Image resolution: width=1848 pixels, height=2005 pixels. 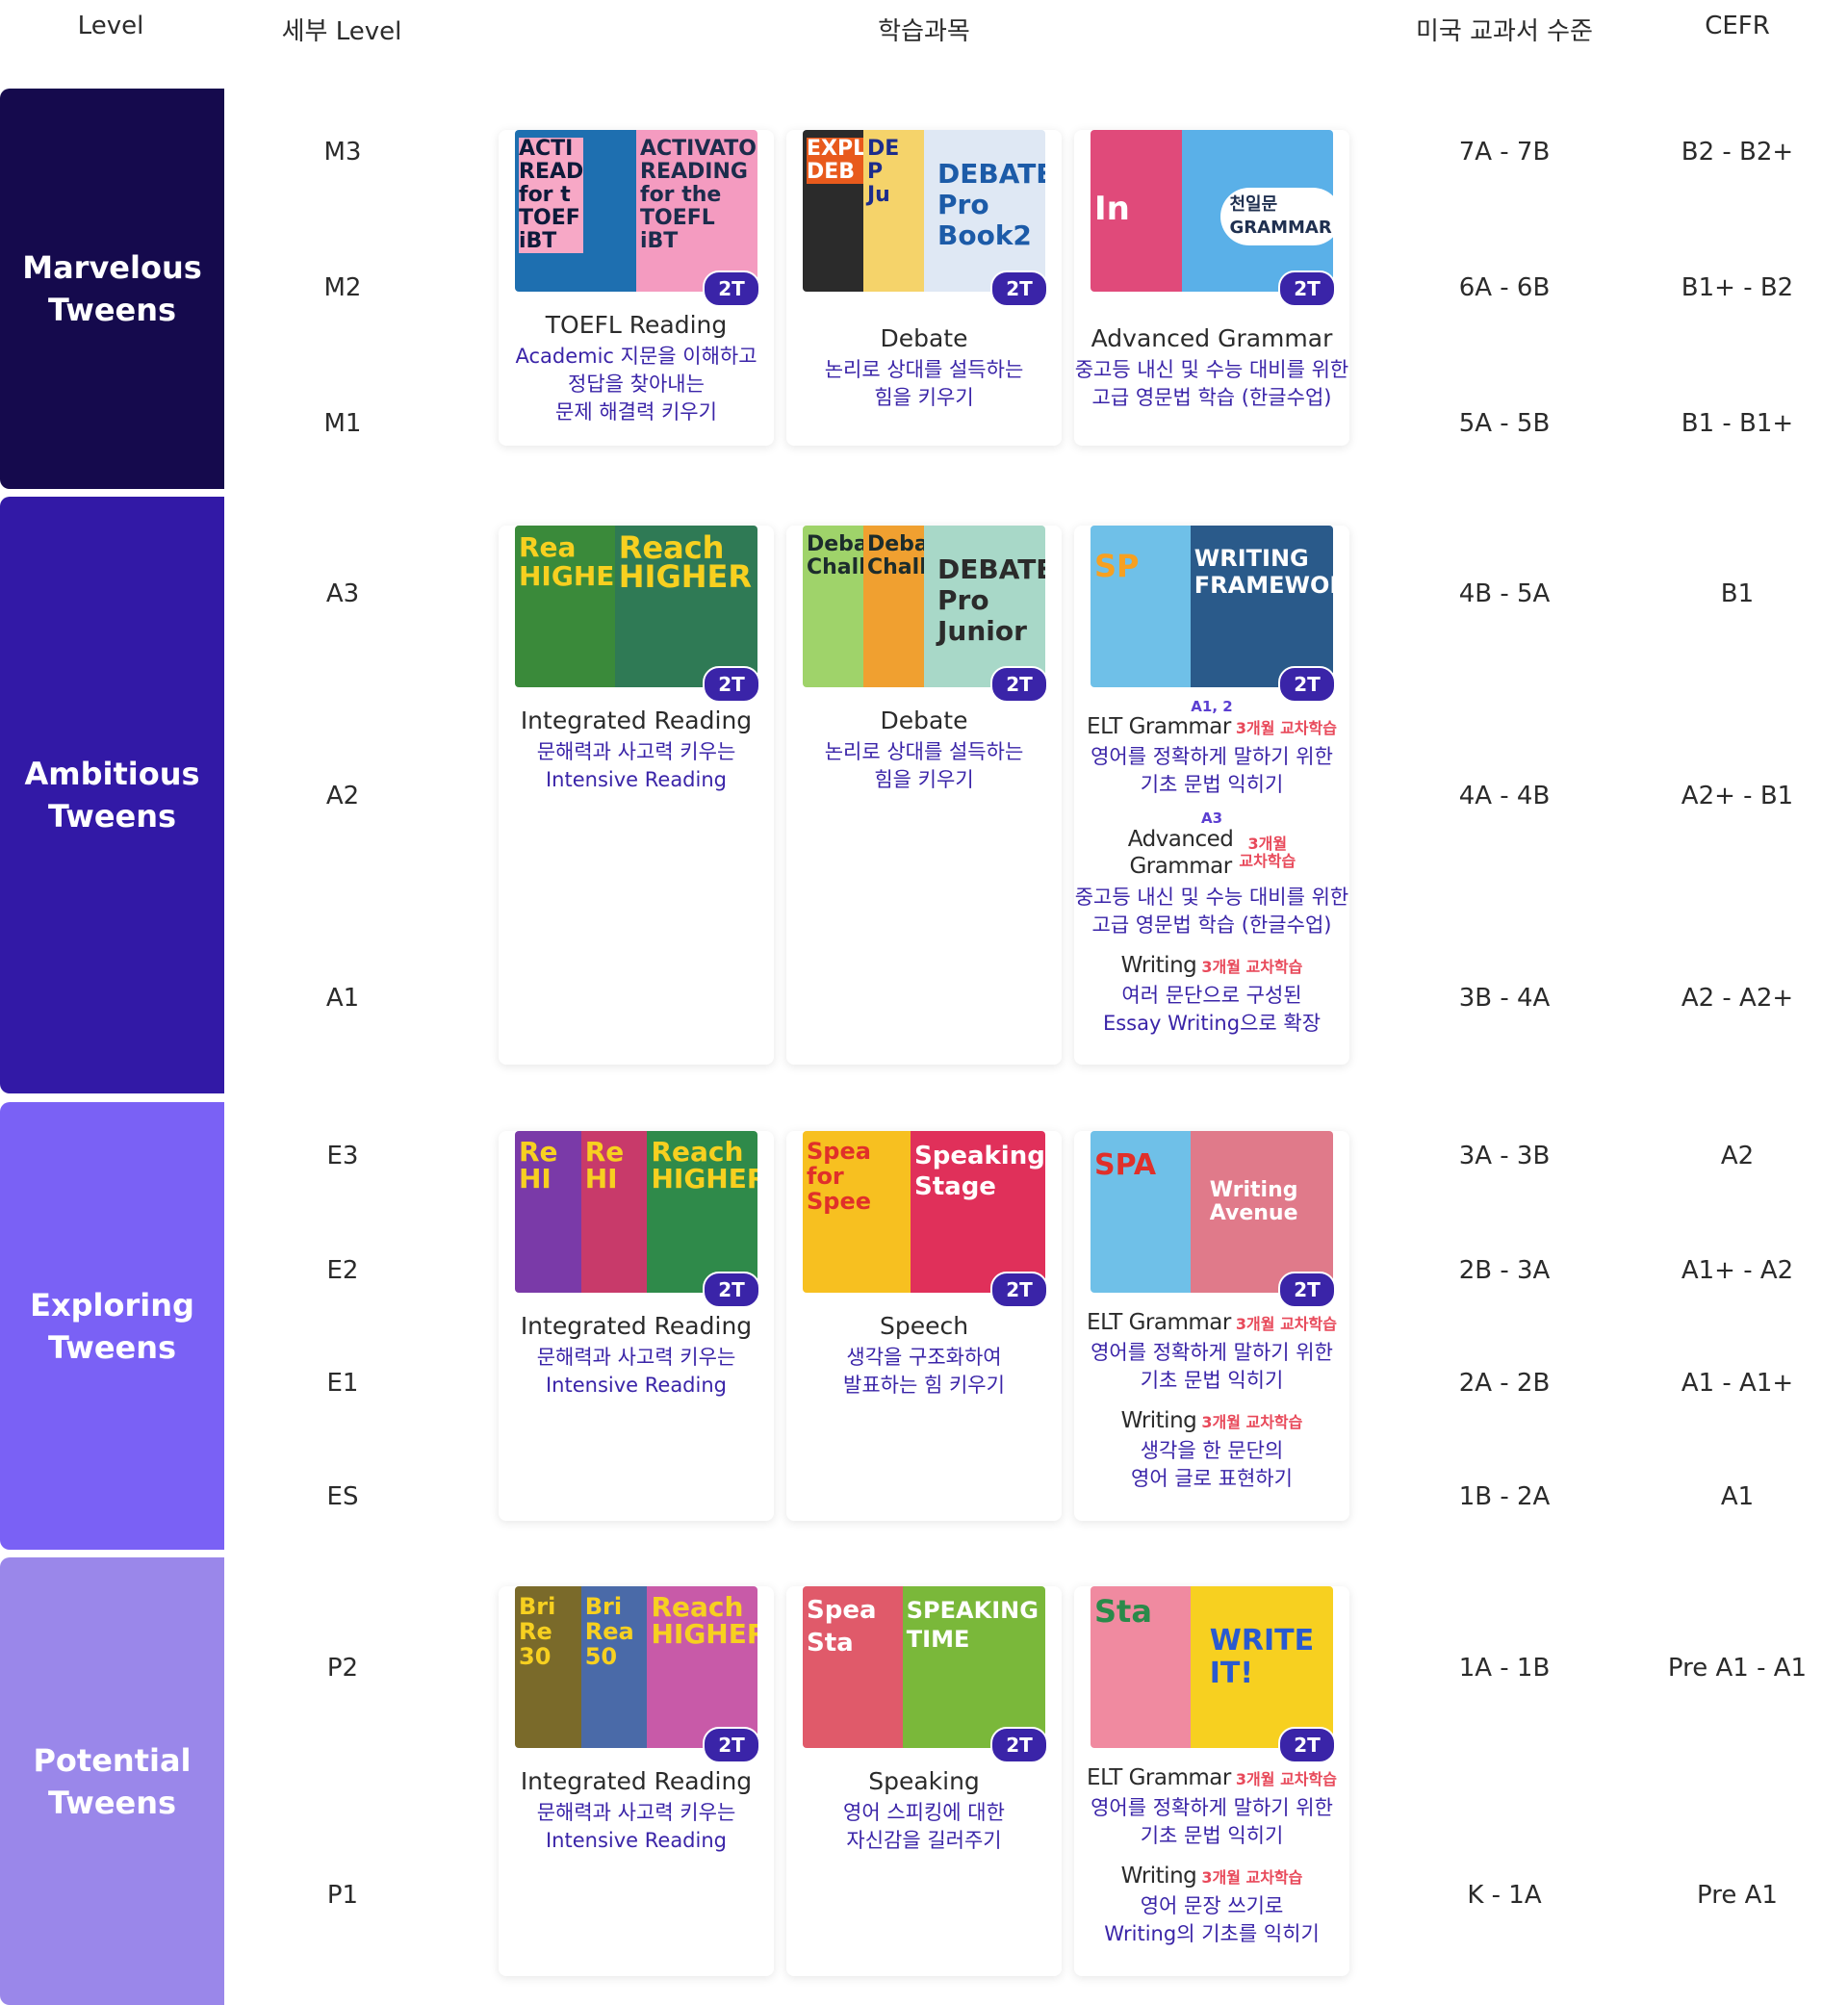 What do you see at coordinates (924, 1372) in the screenshot?
I see `course-description: 생각을 구조화하여 발표하는 힘 키우기` at bounding box center [924, 1372].